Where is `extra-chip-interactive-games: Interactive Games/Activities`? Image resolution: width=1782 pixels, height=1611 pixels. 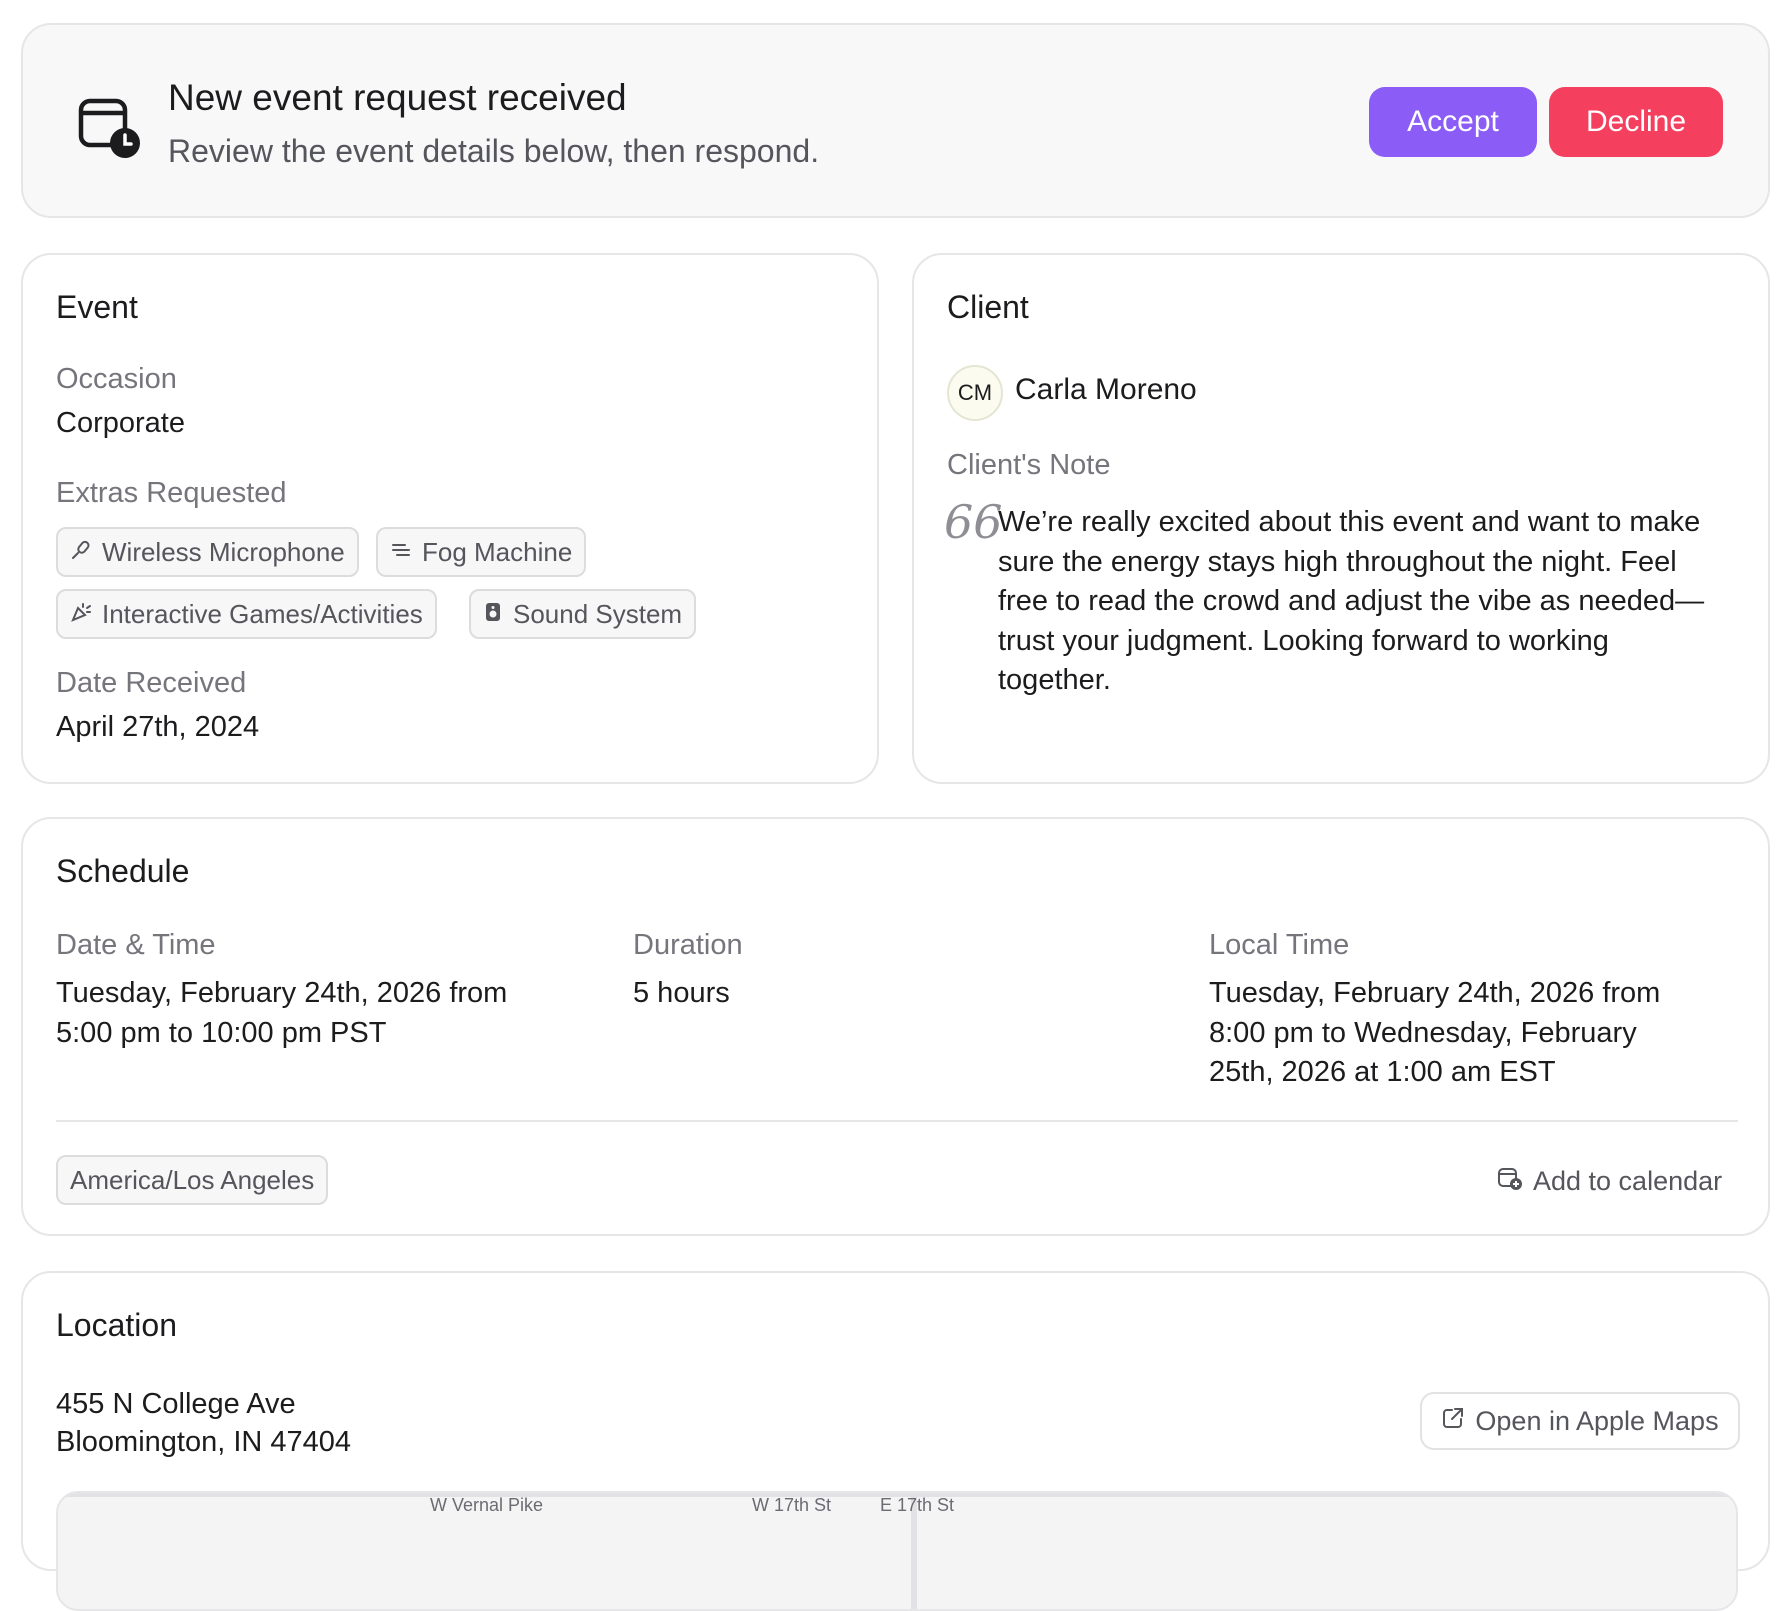 extra-chip-interactive-games: Interactive Games/Activities is located at coordinates (246, 614).